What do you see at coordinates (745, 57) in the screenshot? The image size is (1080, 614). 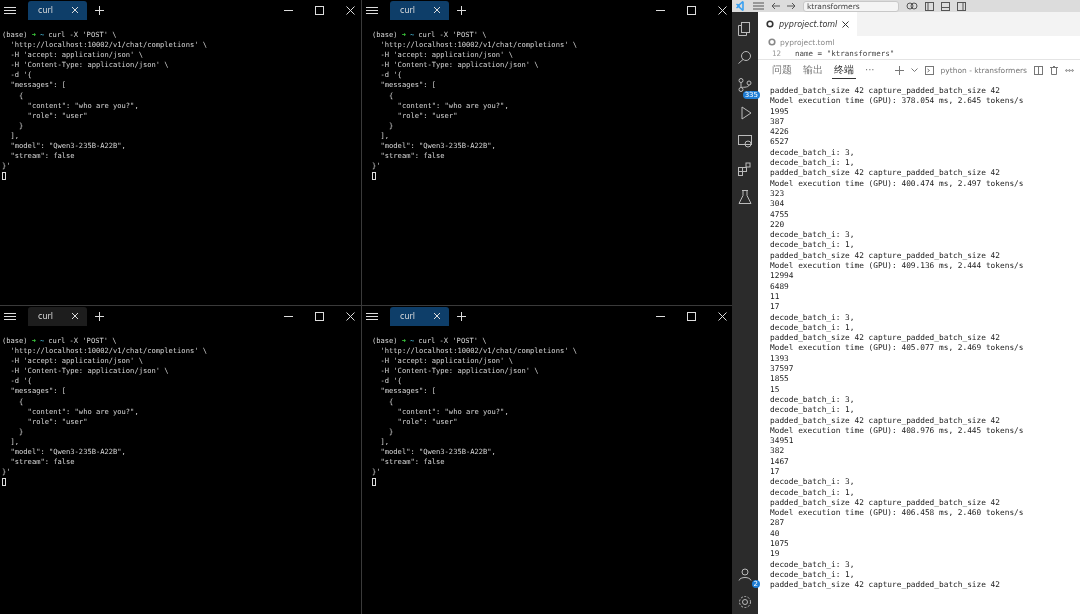 I see `search-icon` at bounding box center [745, 57].